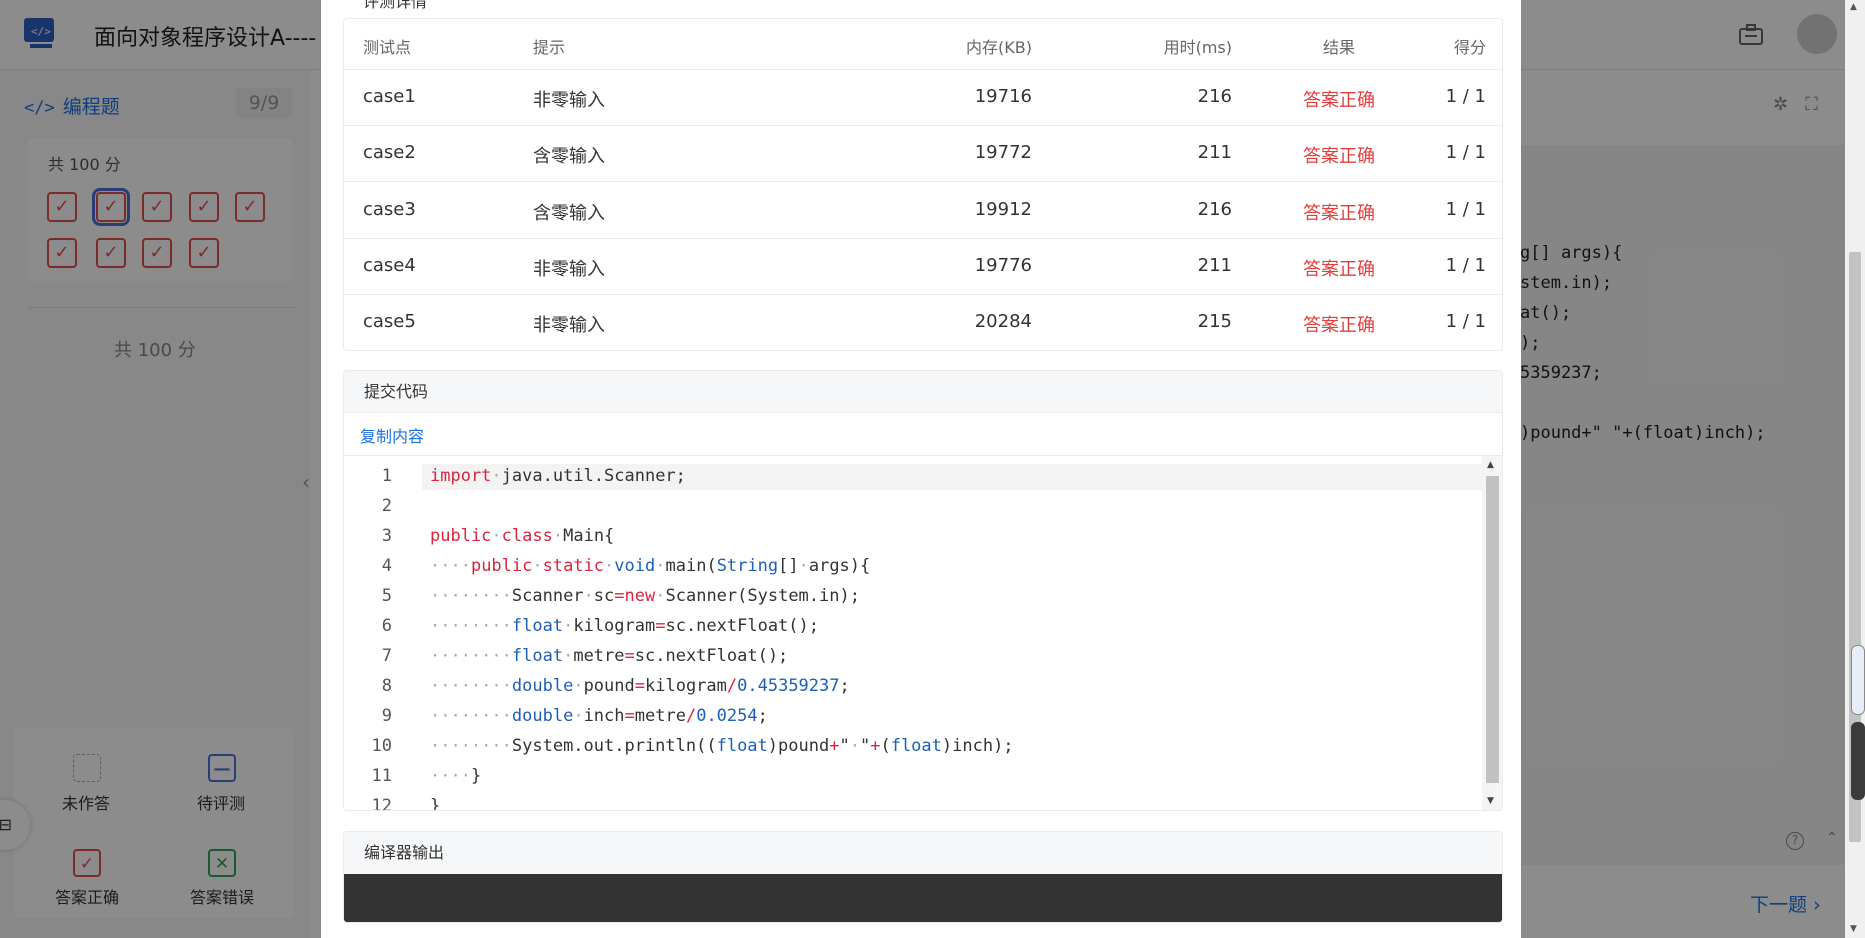 The image size is (1865, 938). Describe the element at coordinates (386, 716) in the screenshot. I see `line-number: 9` at that location.